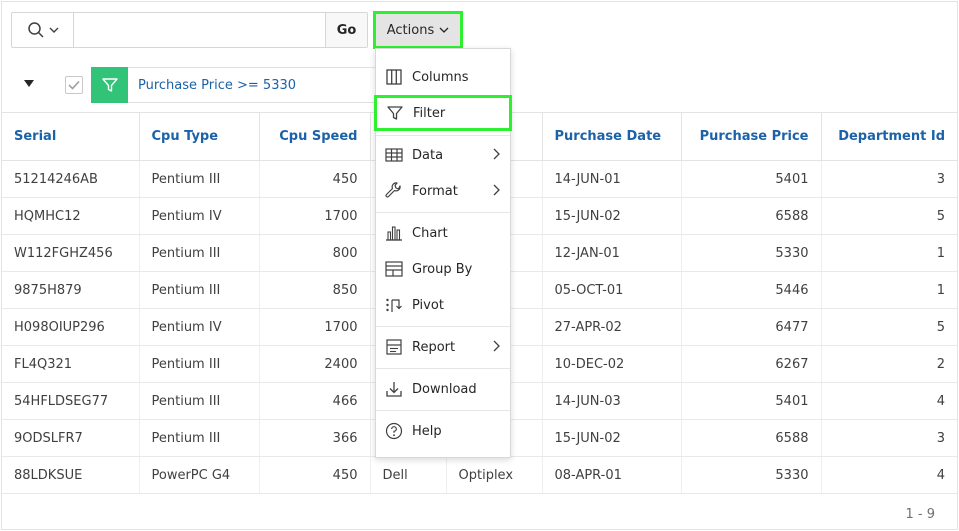 The width and height of the screenshot is (959, 531). Describe the element at coordinates (394, 233) in the screenshot. I see `bar-chart-icon` at that location.